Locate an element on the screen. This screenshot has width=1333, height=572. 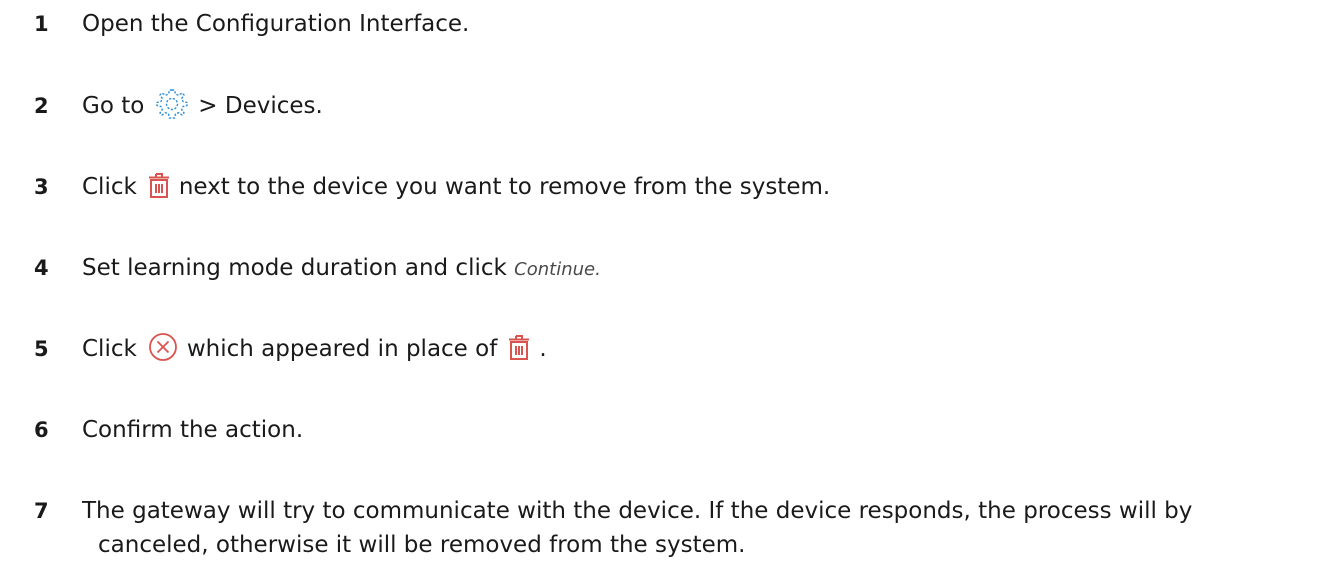
step-number: 2 is located at coordinates (41, 106).